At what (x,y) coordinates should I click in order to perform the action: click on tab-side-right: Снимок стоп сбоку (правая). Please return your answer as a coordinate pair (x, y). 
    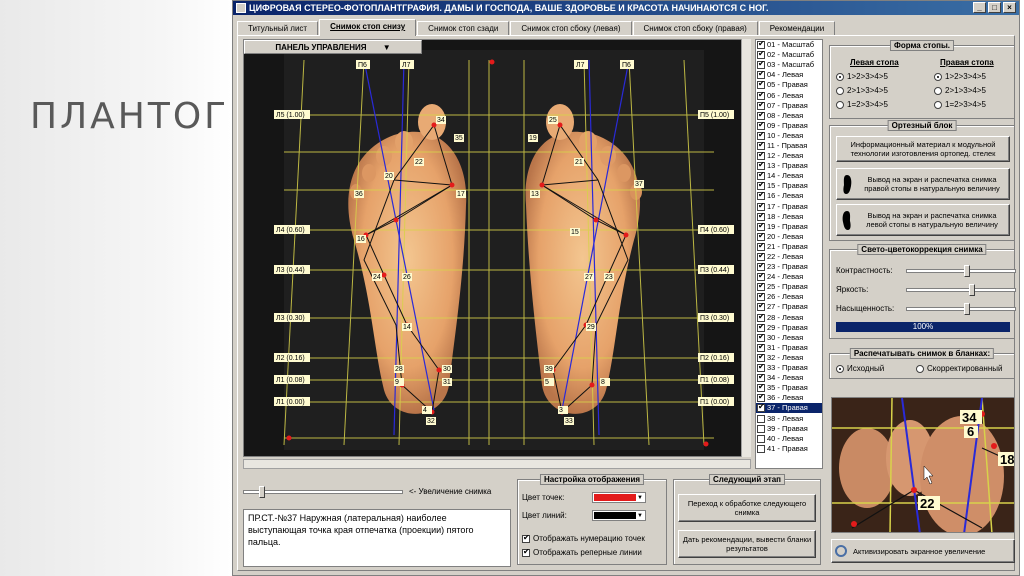
    Looking at the image, I should click on (695, 28).